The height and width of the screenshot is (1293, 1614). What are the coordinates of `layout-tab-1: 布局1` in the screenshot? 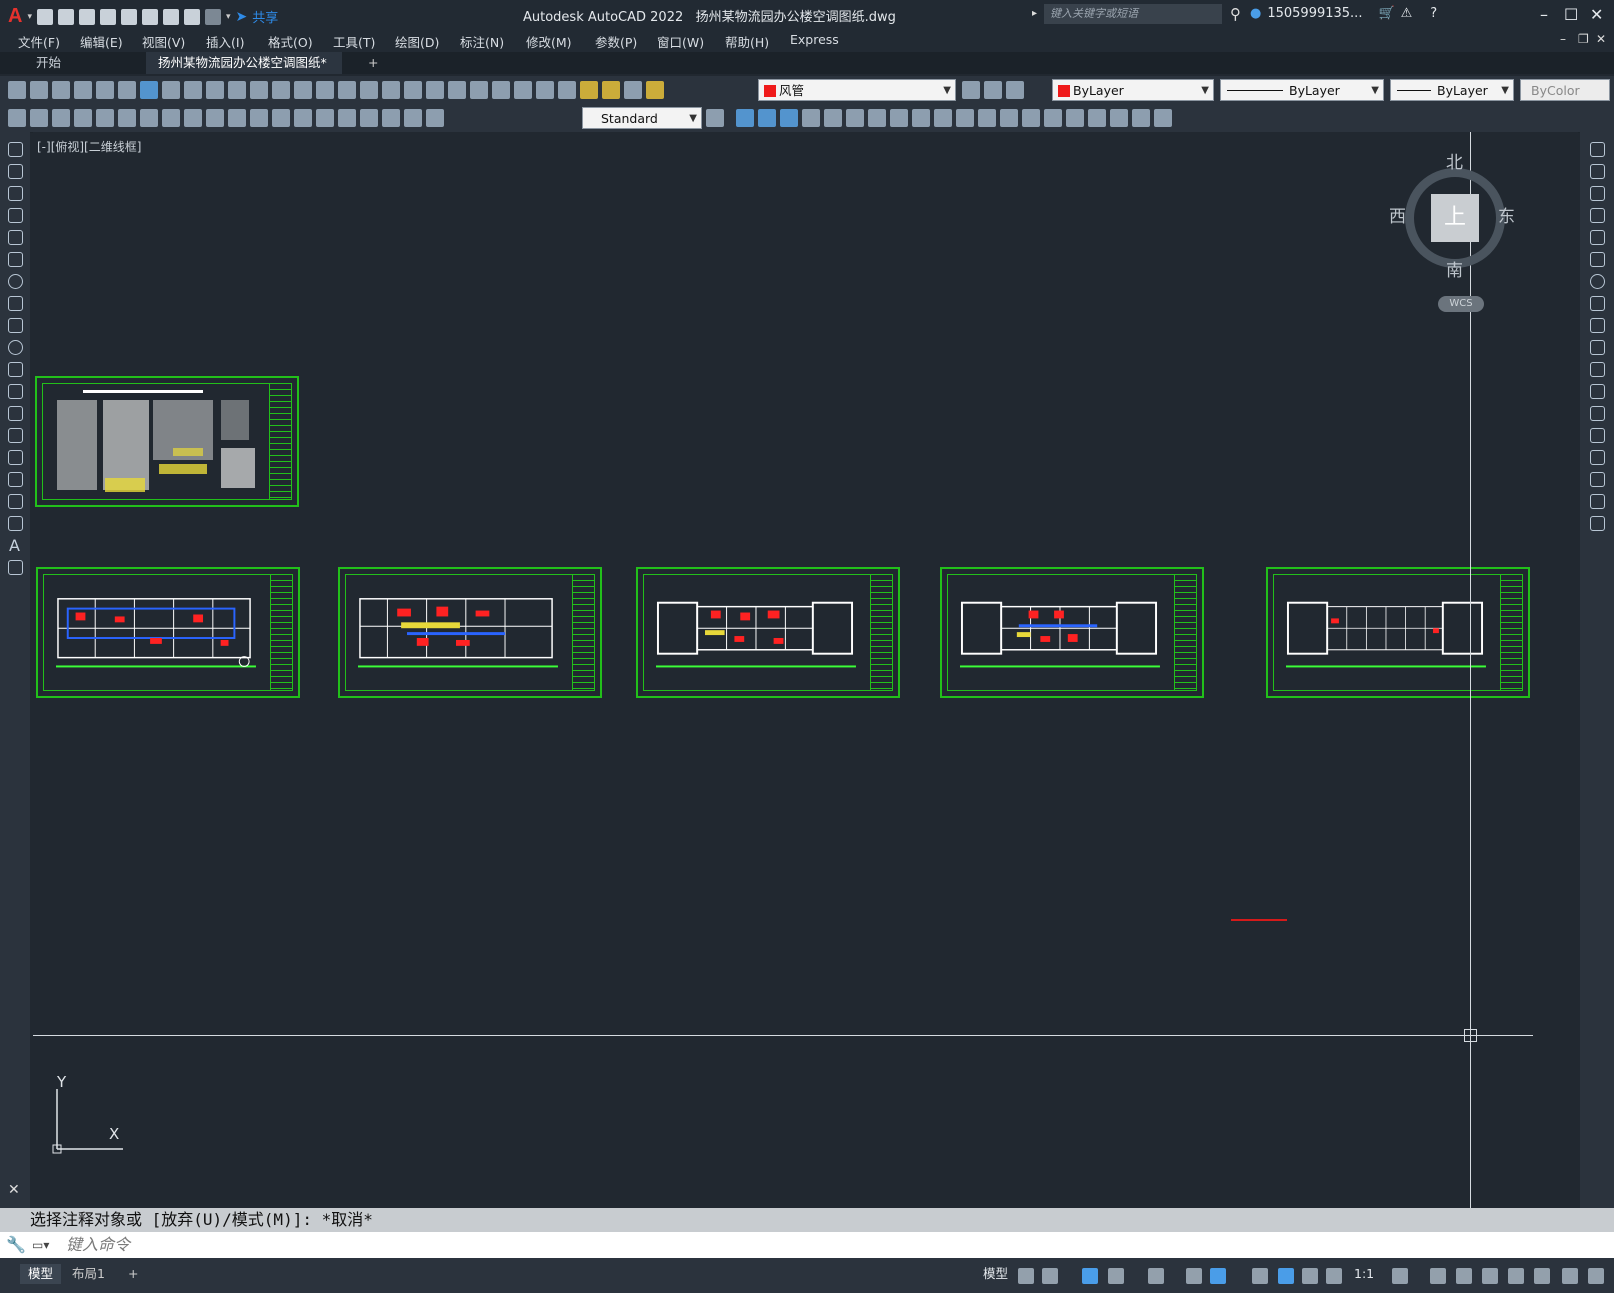 It's located at (88, 1274).